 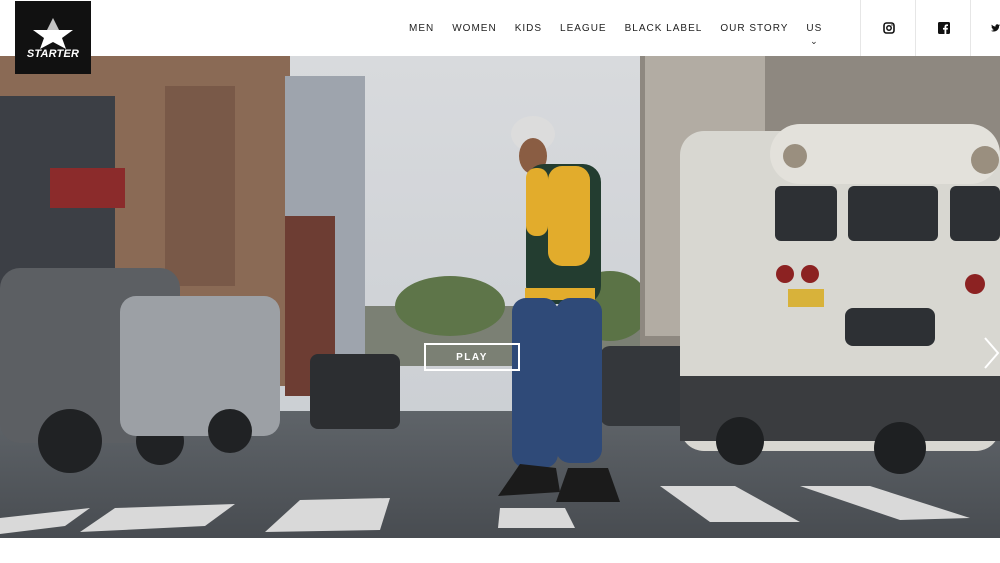 I want to click on facebook-link, so click(x=943, y=28).